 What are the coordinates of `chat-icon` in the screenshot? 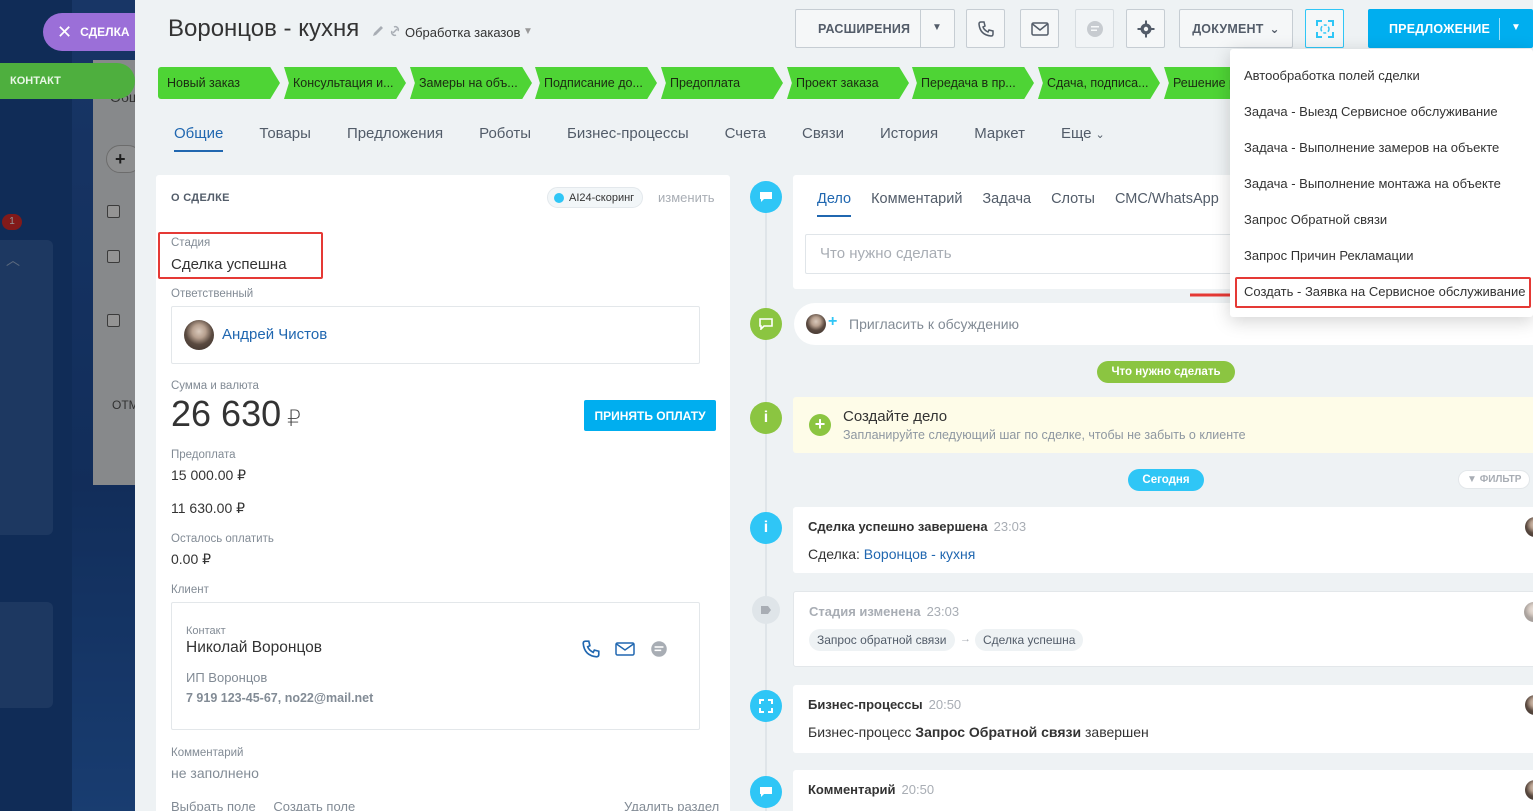 It's located at (659, 649).